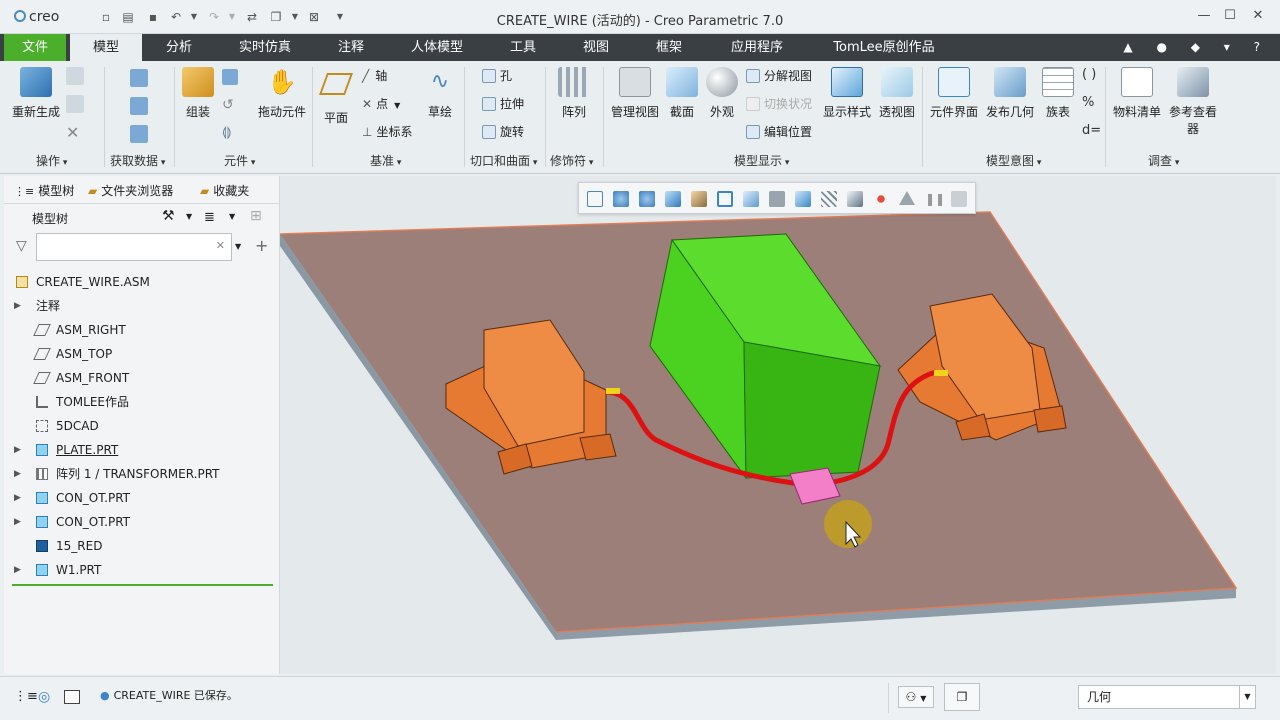 This screenshot has width=1280, height=720. Describe the element at coordinates (1193, 102) in the screenshot. I see `reference-viewer-button: 参考查看器` at that location.